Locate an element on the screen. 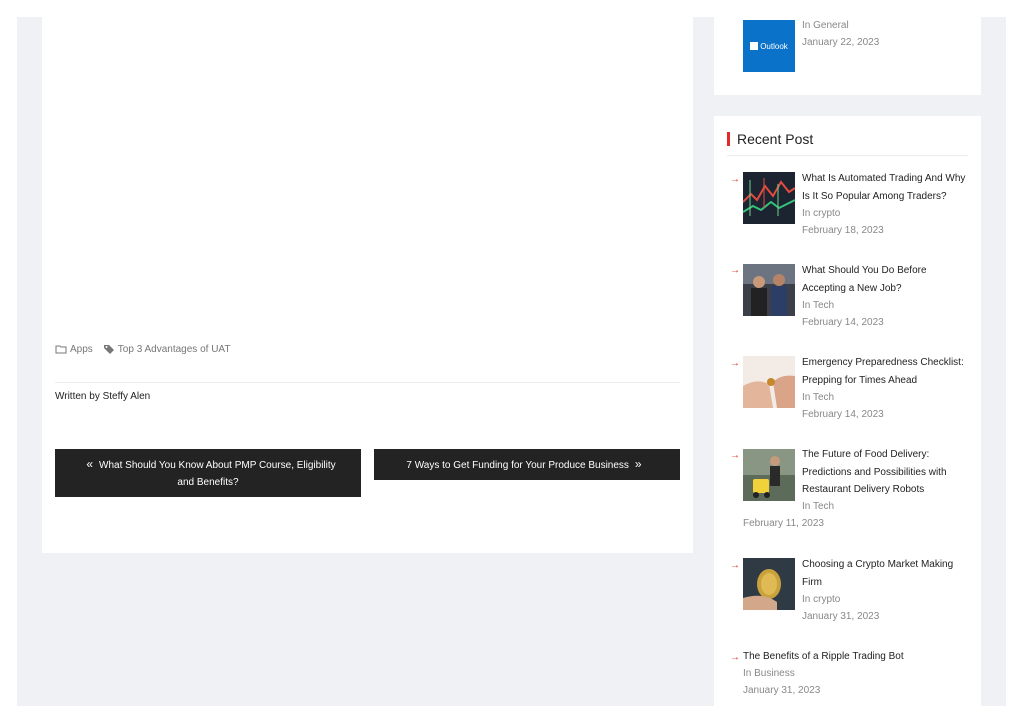 The height and width of the screenshot is (723, 1024). recent-post-title: Recent Post is located at coordinates (770, 139).